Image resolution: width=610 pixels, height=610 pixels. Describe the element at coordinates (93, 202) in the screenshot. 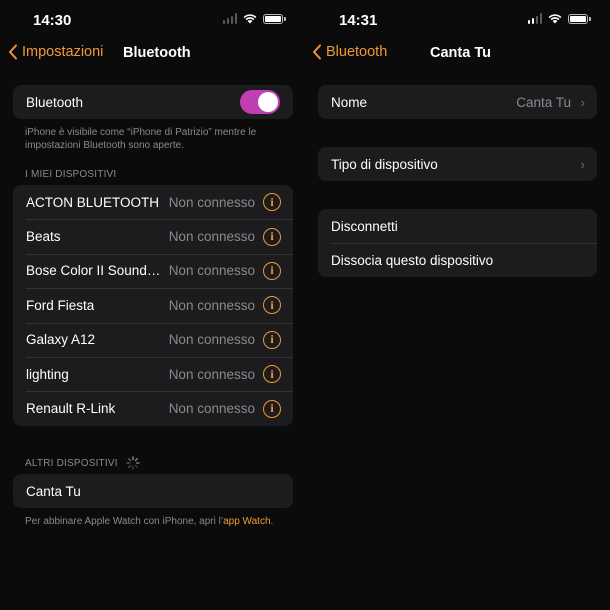

I see `device-name: ACTON BLUETOOTH` at that location.